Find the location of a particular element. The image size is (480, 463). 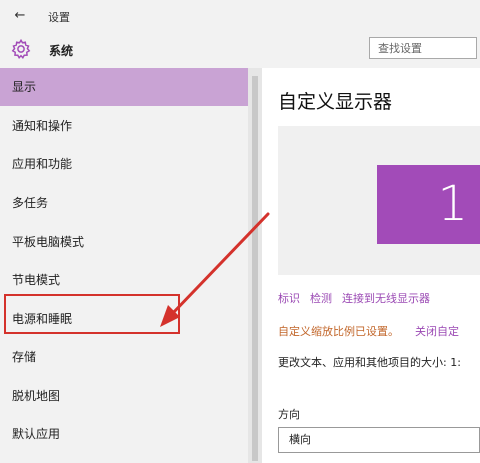

display-preview: 1 is located at coordinates (379, 200).